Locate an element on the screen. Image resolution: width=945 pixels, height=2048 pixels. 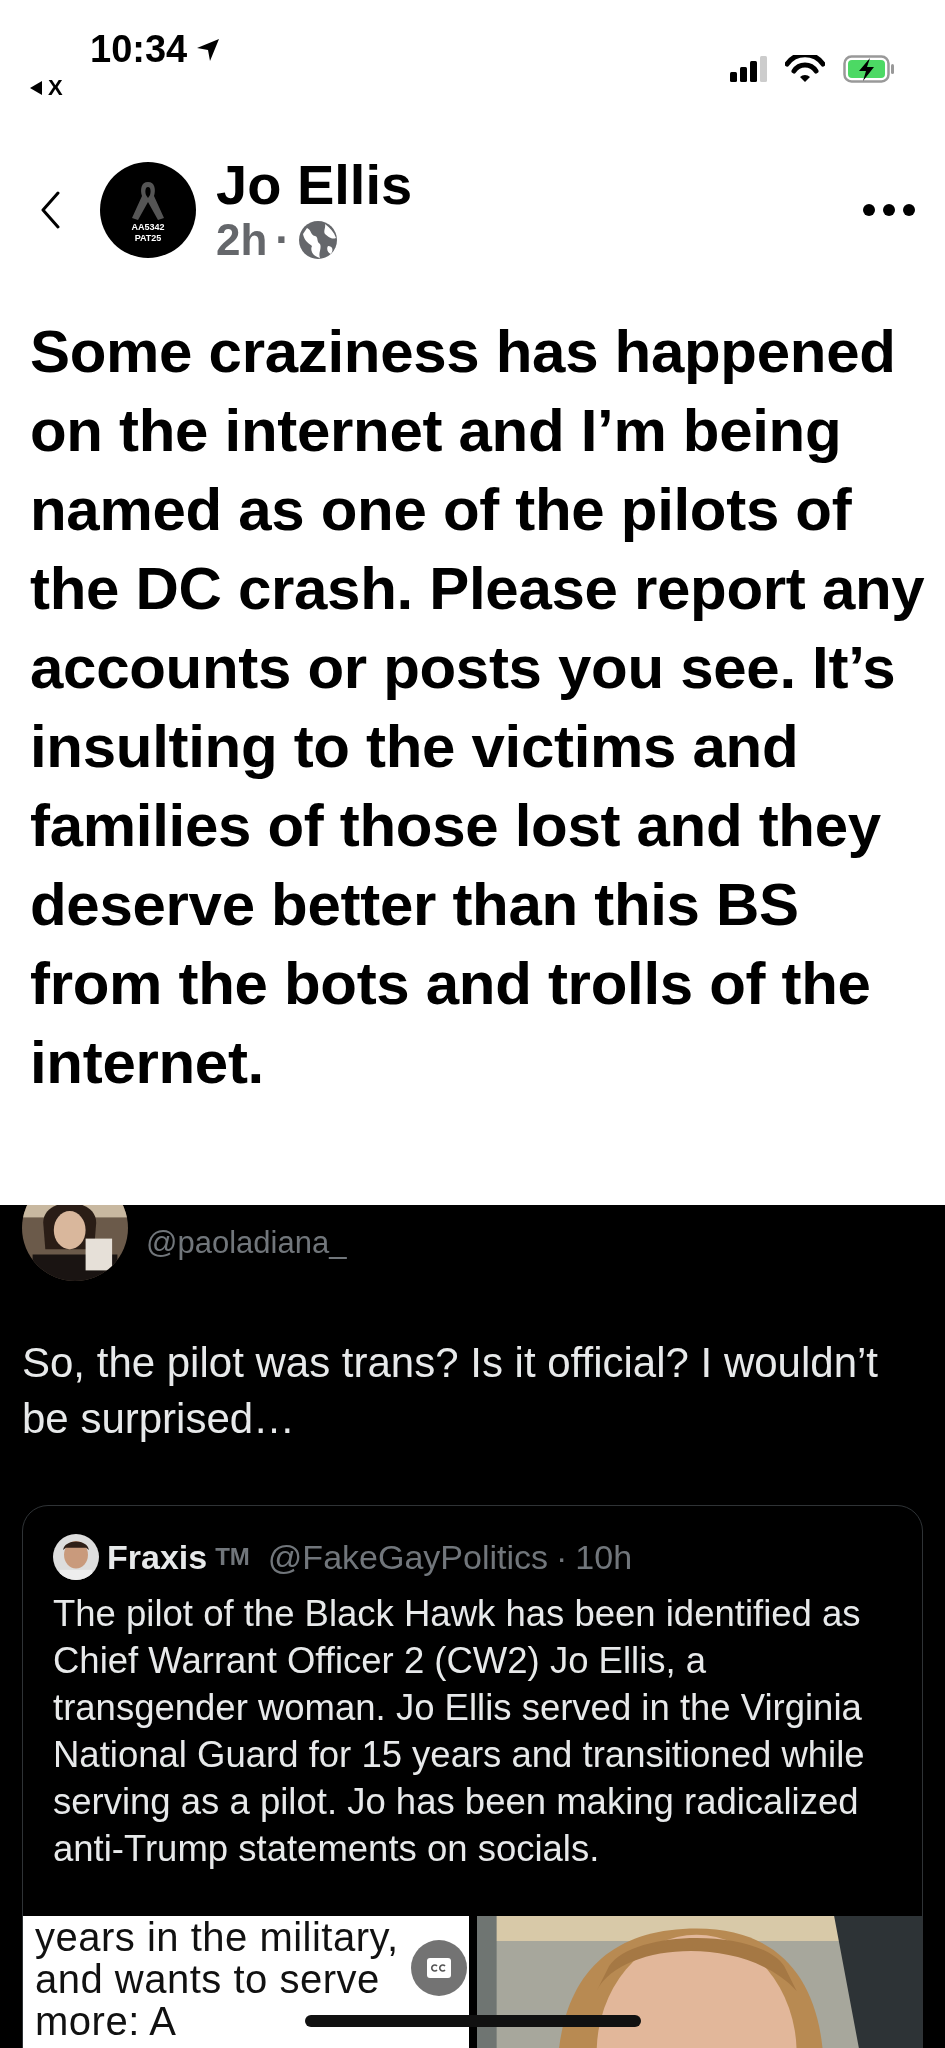
avatar: AA5342 PAT25 is located at coordinates (148, 210).